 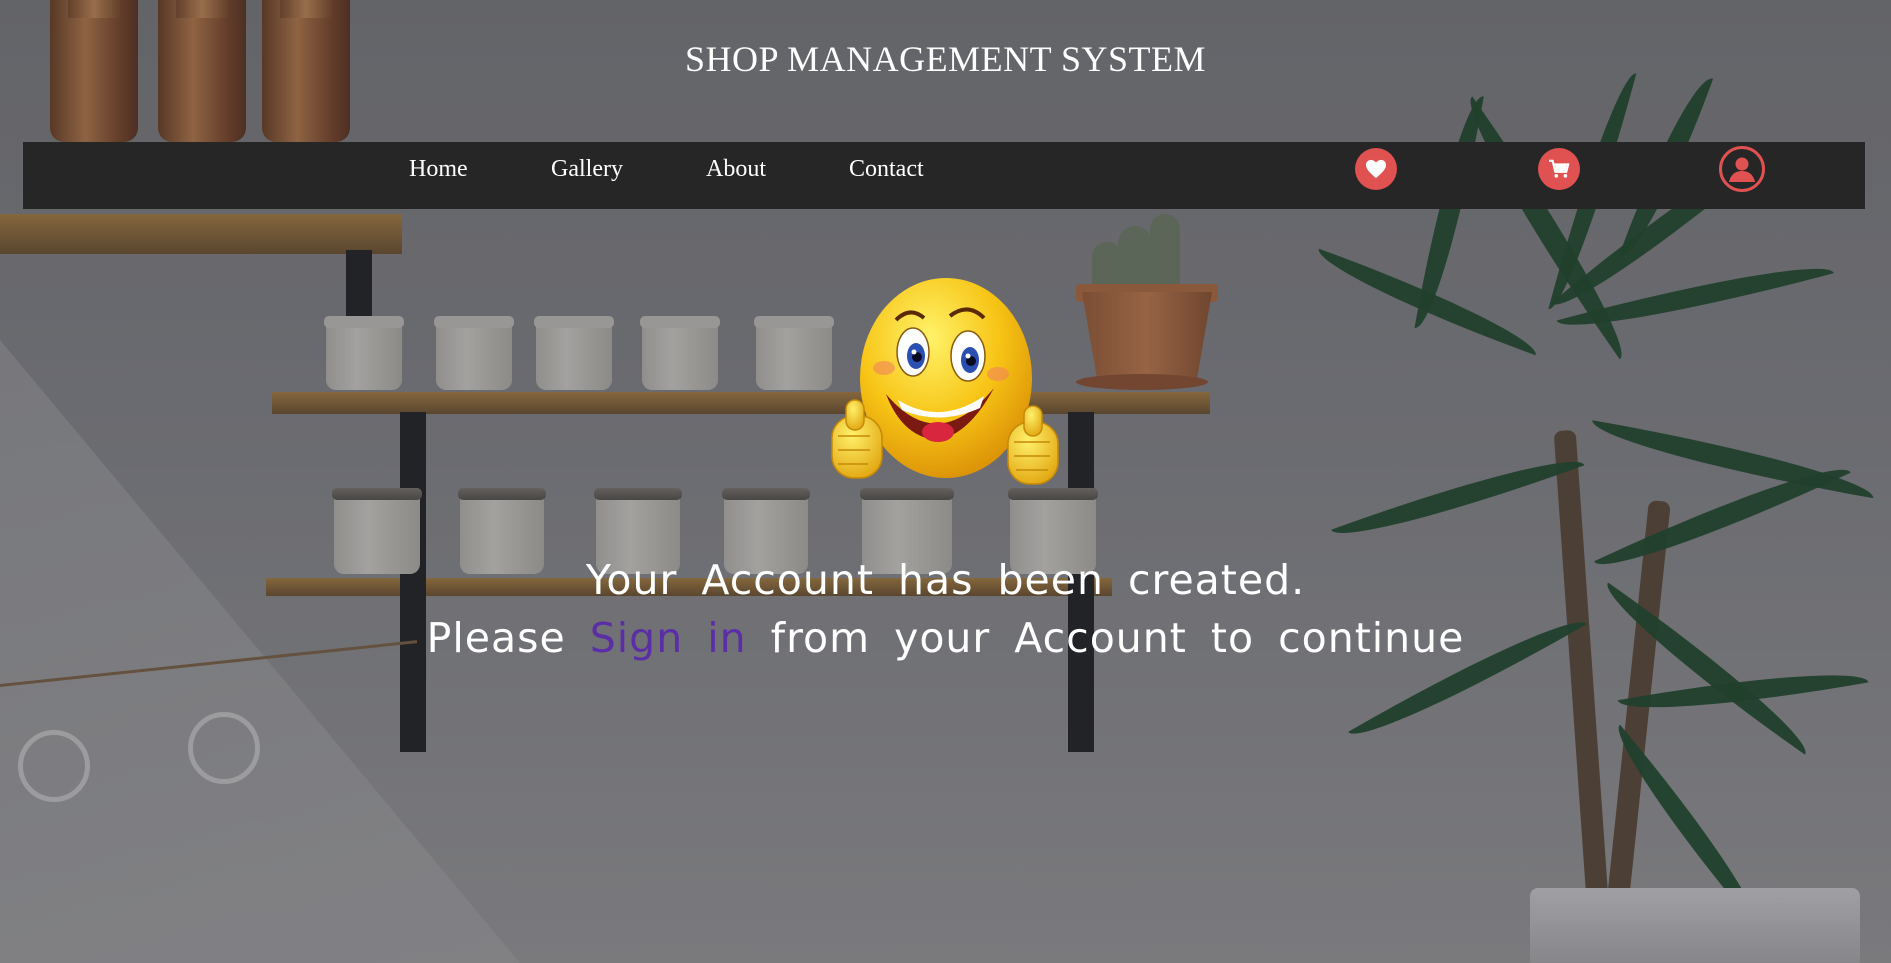 What do you see at coordinates (587, 169) in the screenshot?
I see `nav-link-gallery: Gallery` at bounding box center [587, 169].